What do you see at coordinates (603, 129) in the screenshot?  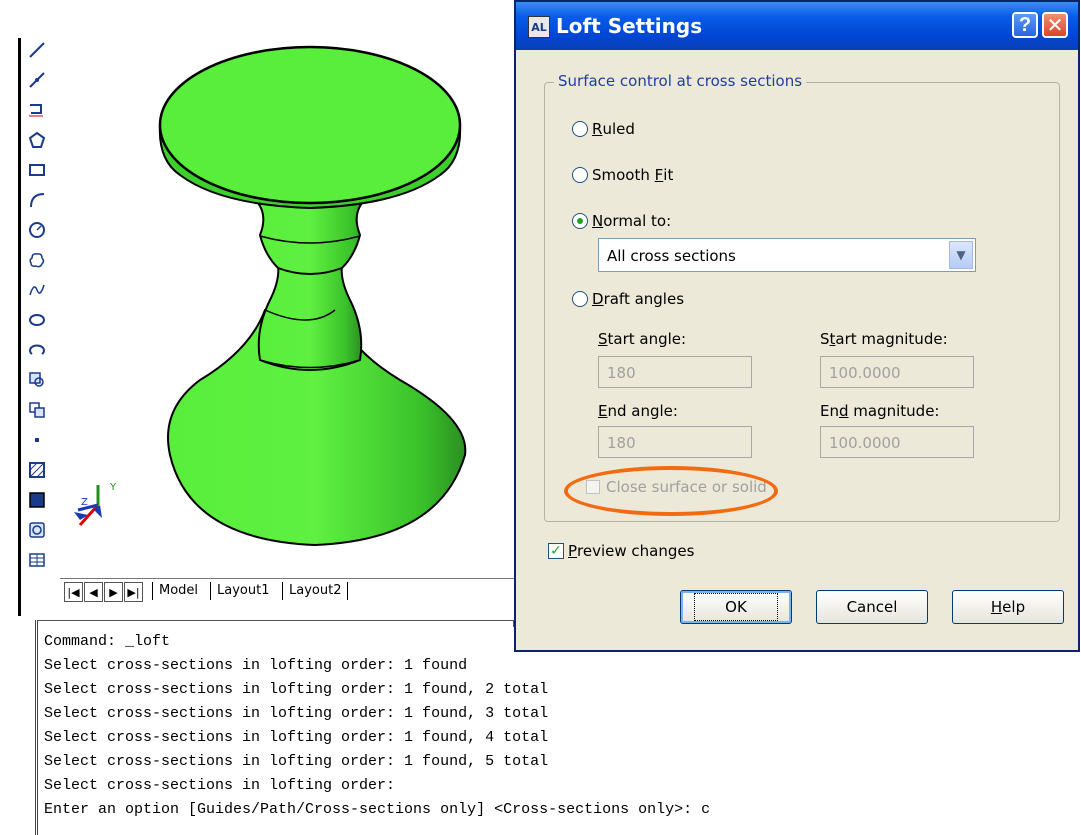 I see `ruled-radio: Ruled` at bounding box center [603, 129].